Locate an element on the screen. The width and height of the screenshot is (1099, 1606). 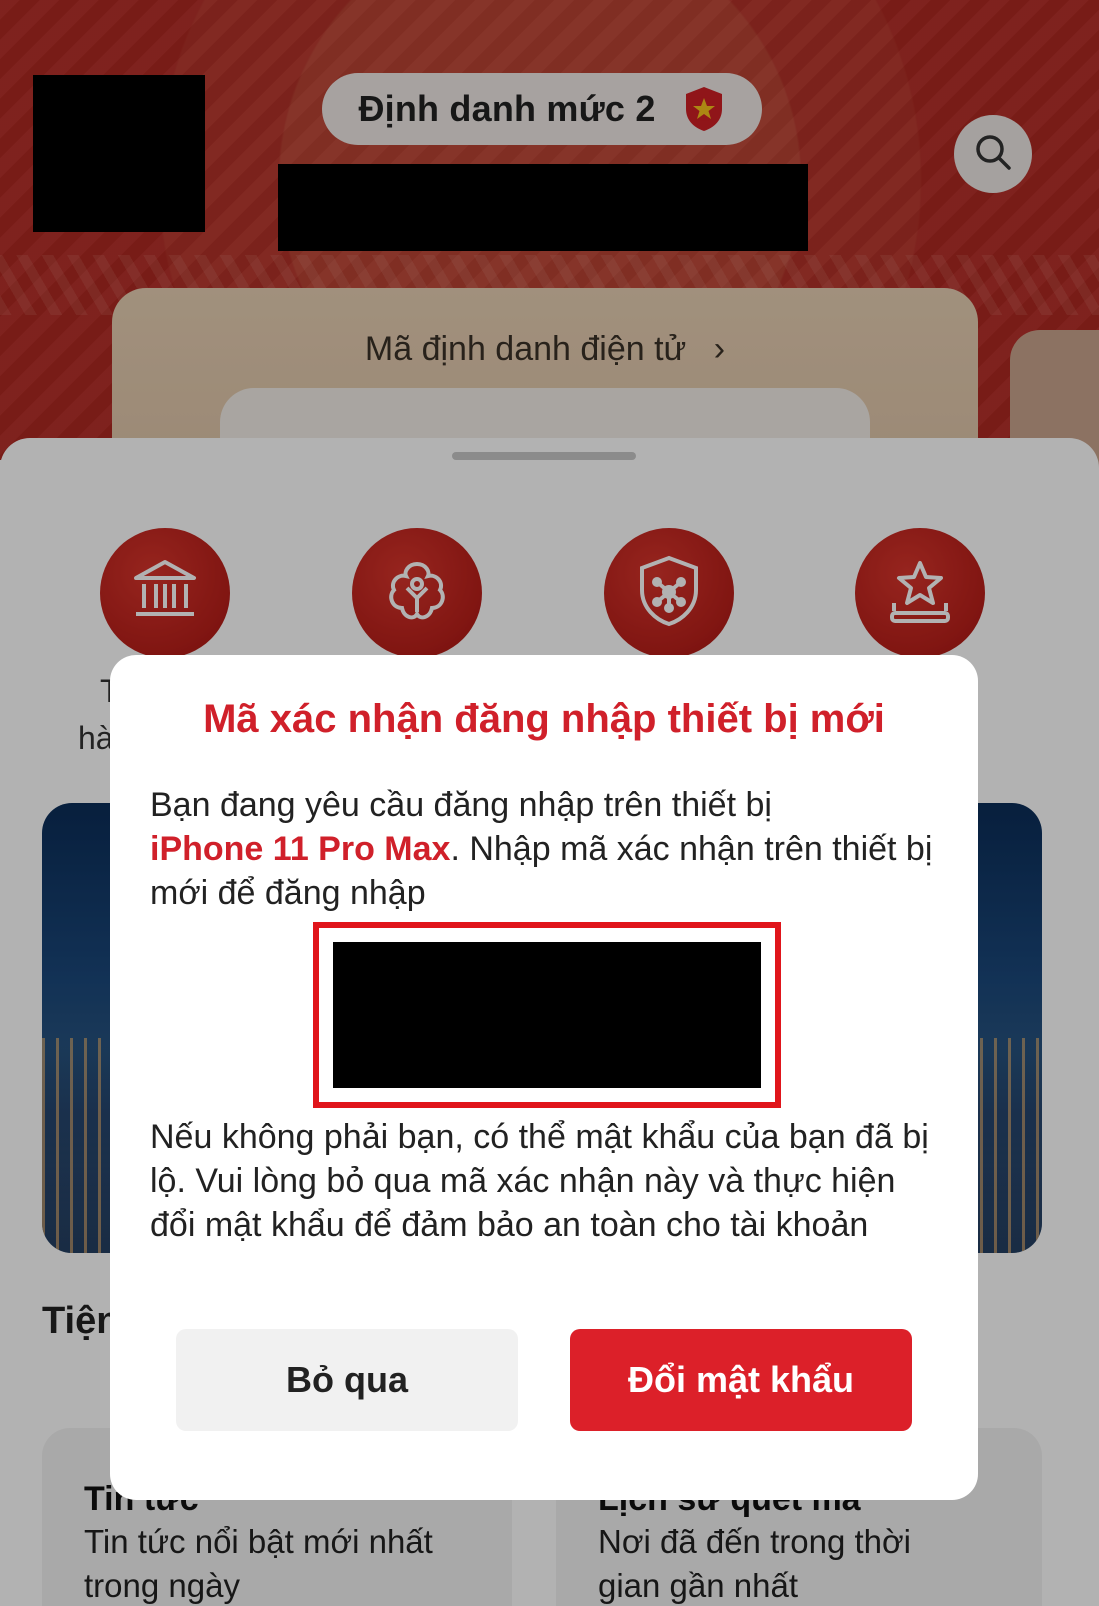
skip-button: Bỏ qua is located at coordinates (347, 1380).